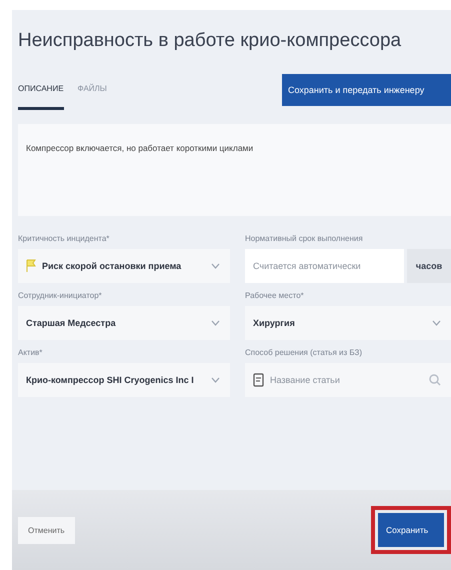 The height and width of the screenshot is (570, 451). Describe the element at coordinates (435, 380) in the screenshot. I see `search-icon` at that location.